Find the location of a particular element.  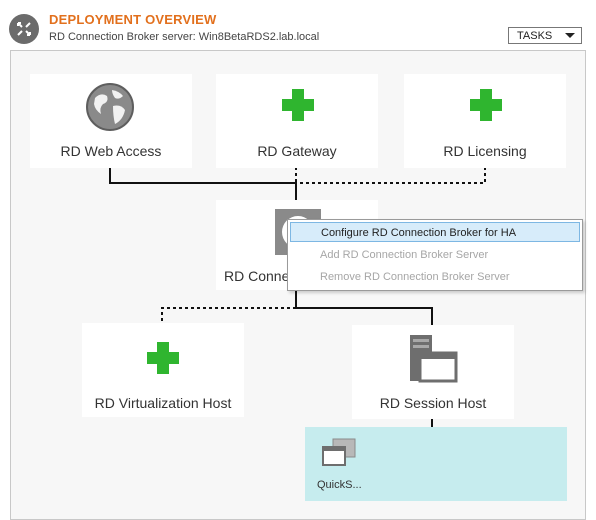

globe-icon is located at coordinates (110, 107).